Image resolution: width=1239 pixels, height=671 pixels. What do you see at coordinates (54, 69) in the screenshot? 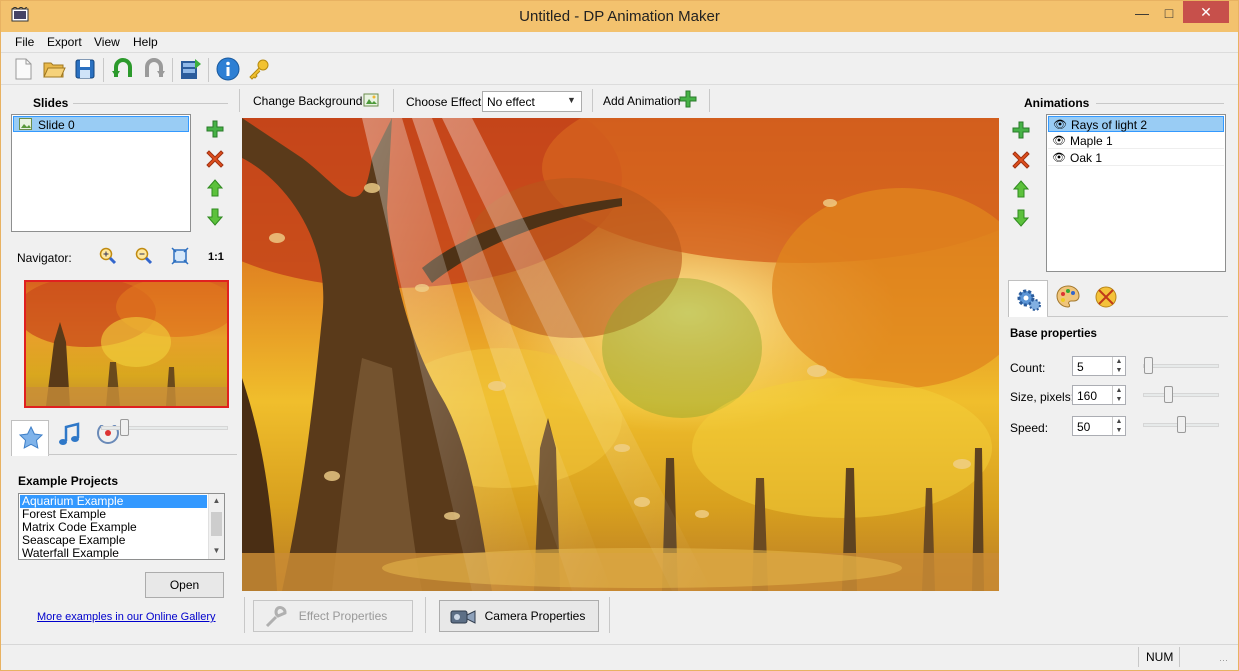
I see `open-folder-icon` at bounding box center [54, 69].